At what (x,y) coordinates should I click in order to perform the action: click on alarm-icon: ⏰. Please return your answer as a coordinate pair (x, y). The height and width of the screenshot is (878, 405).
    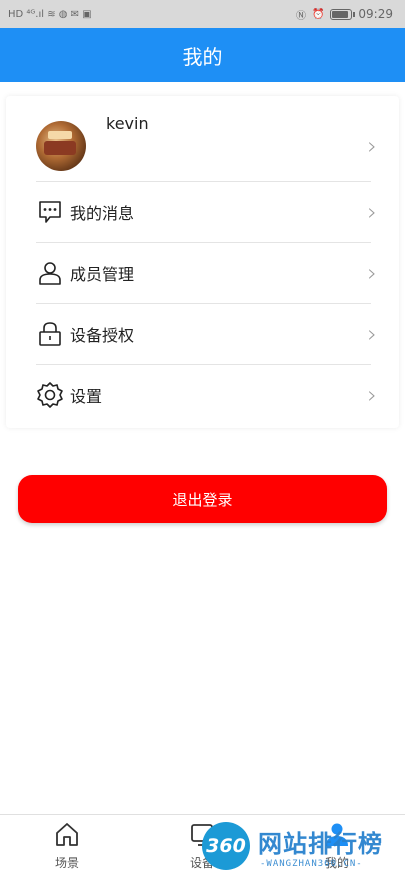
    Looking at the image, I should click on (318, 14).